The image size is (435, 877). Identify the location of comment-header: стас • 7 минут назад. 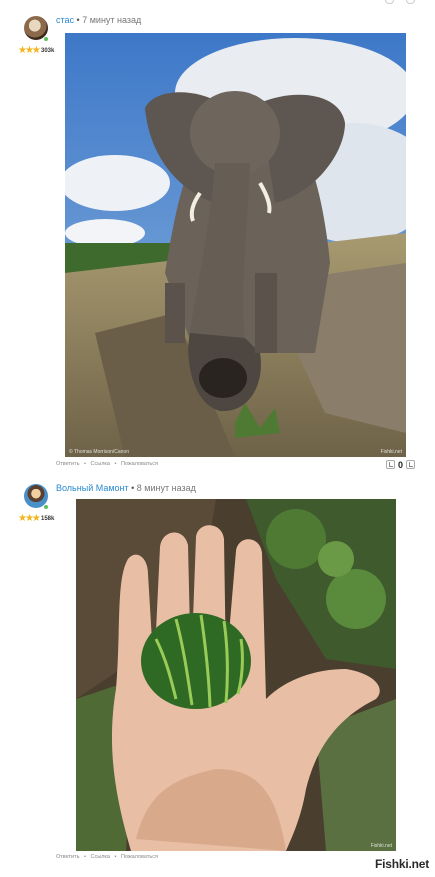
(98, 20).